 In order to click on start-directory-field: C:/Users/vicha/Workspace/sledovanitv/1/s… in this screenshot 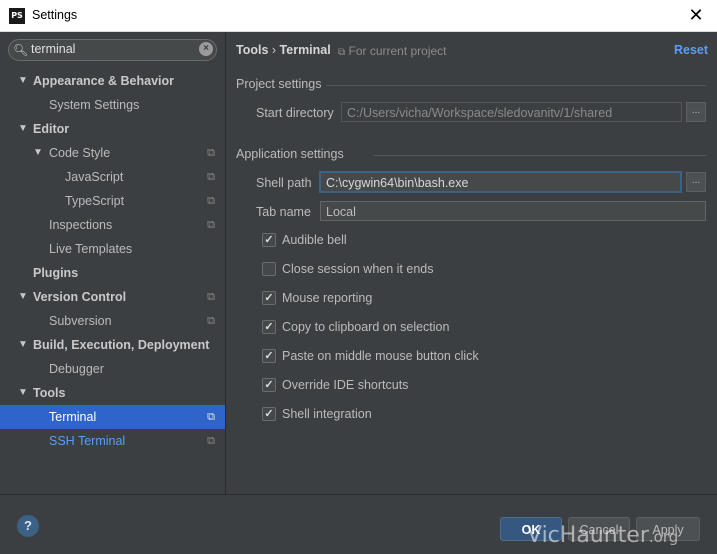, I will do `click(511, 112)`.